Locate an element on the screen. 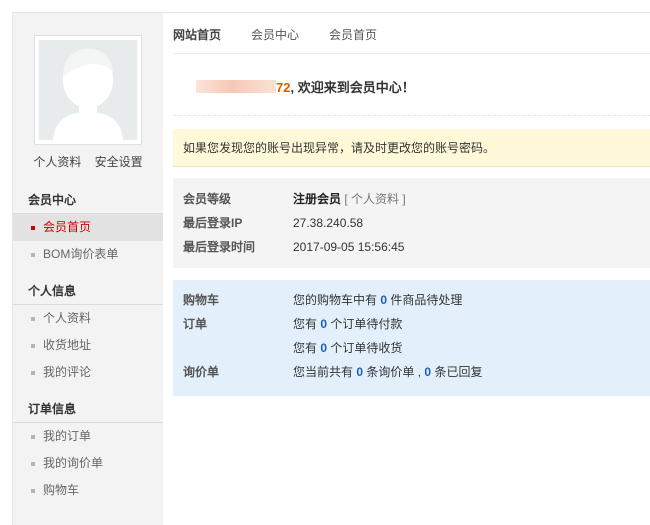  welcome-text: , 欢迎来到会员中心！ is located at coordinates (352, 87).